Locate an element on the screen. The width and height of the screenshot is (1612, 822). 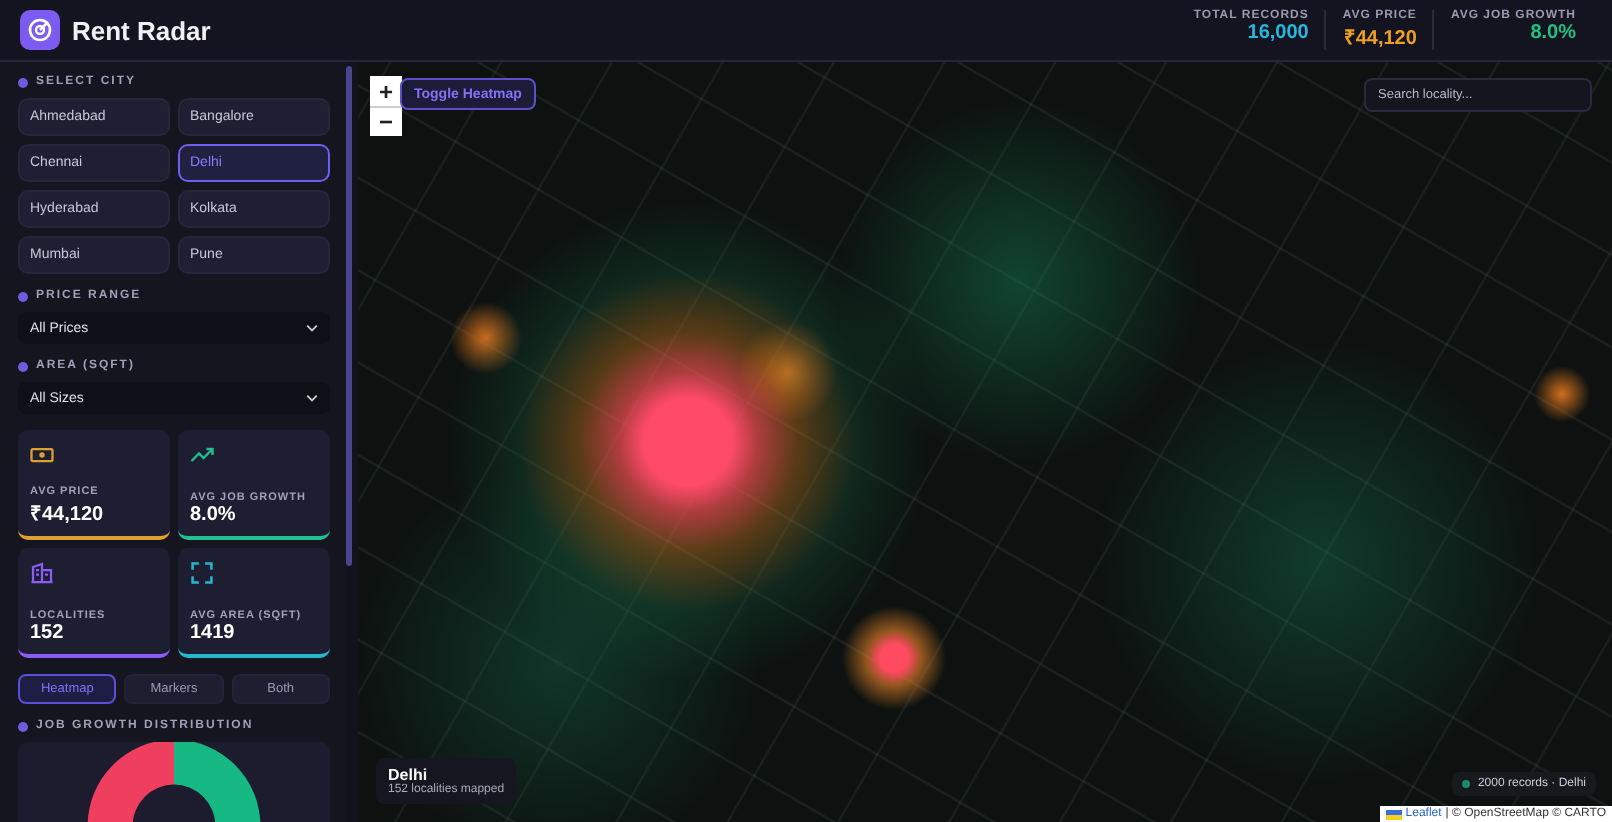
card-value: 8.0% is located at coordinates (214, 515).